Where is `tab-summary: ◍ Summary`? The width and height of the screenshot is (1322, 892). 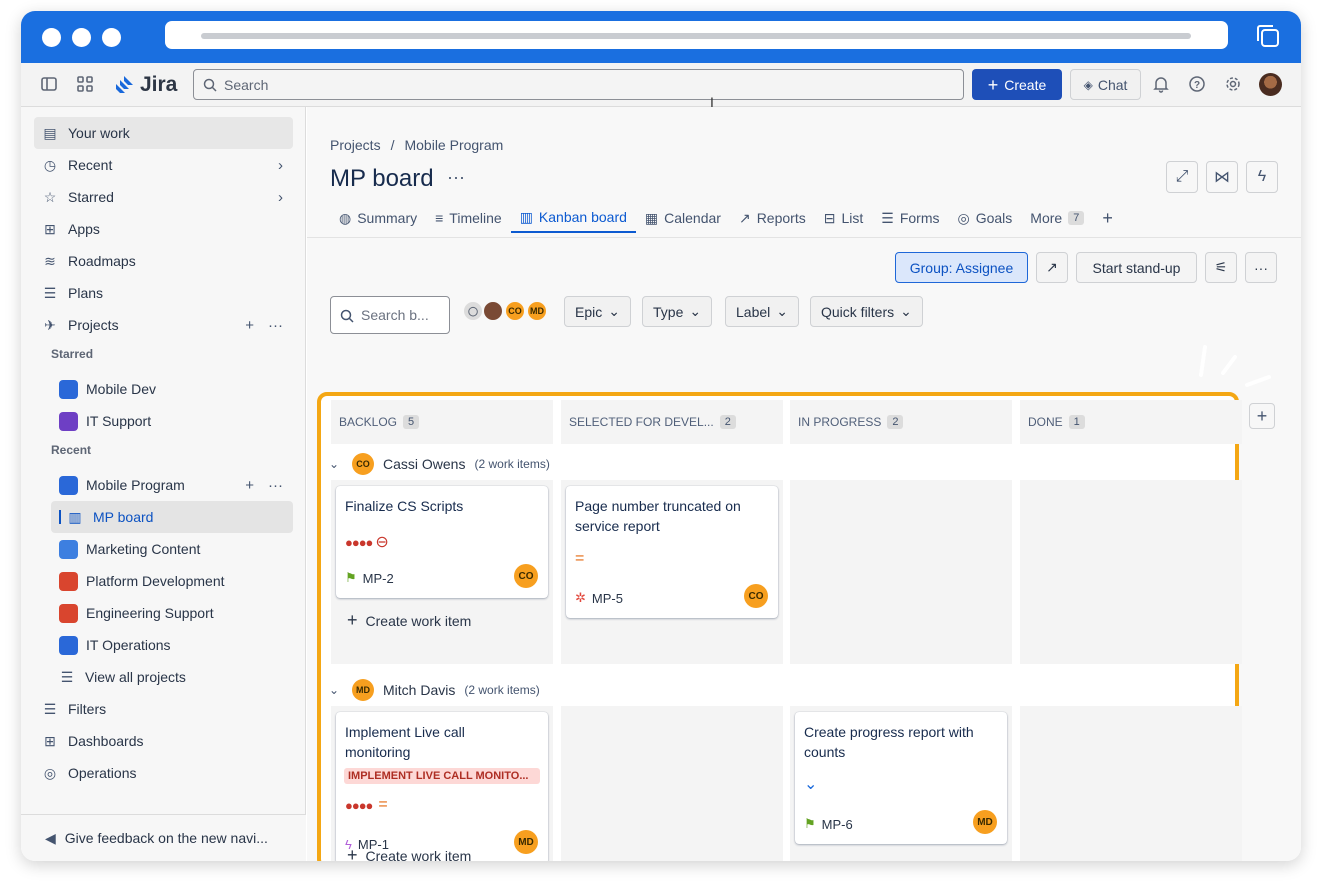
tab-summary: ◍ Summary is located at coordinates (378, 218).